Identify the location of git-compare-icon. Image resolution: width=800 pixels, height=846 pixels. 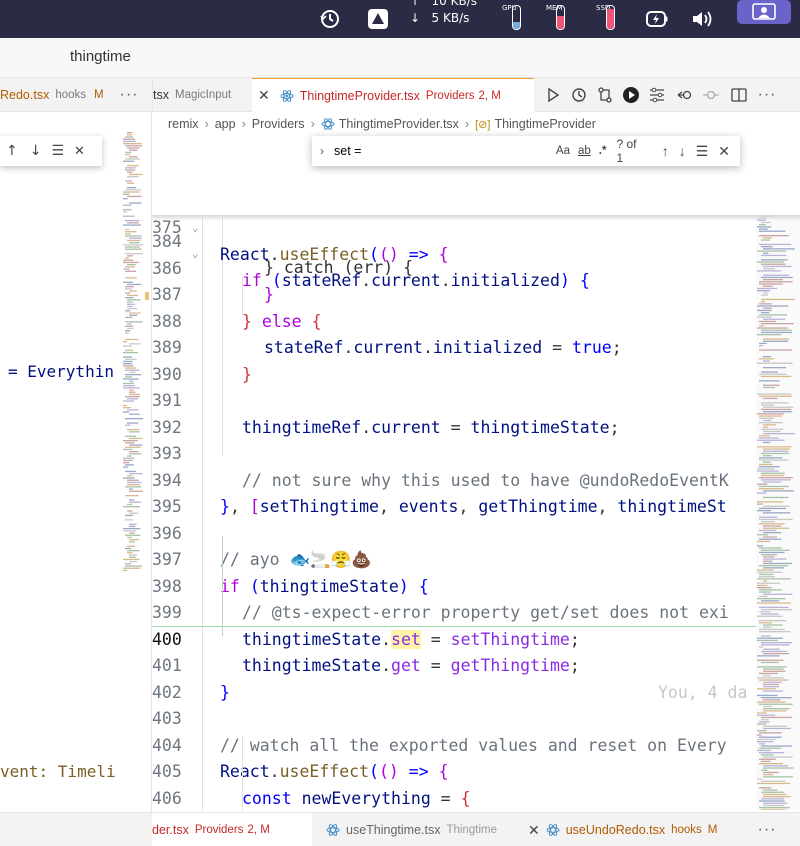
(605, 95).